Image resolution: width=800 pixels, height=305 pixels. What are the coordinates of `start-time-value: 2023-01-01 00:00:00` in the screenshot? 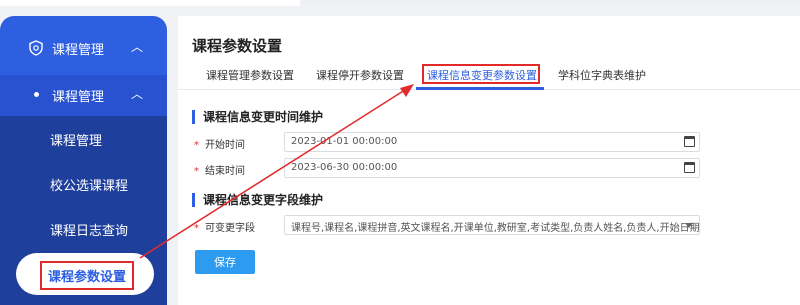 It's located at (344, 141).